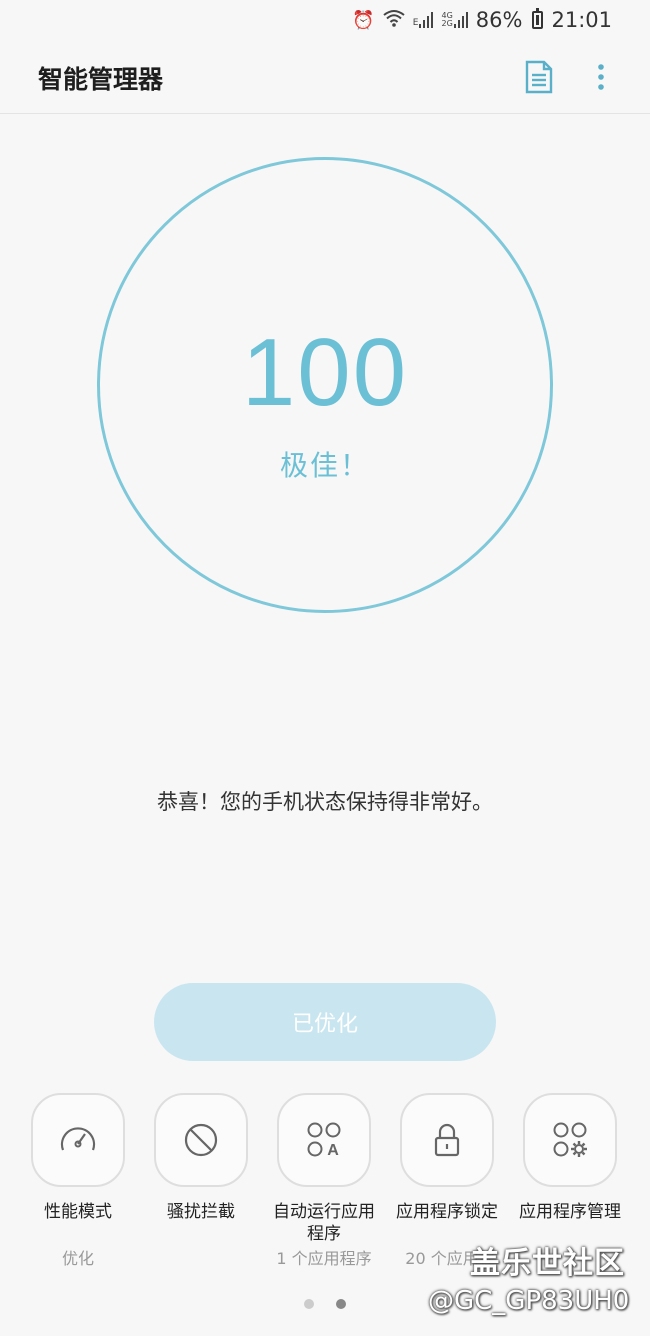 This screenshot has width=650, height=1336. I want to click on status-bar: ⏰ E 4G 2G 86% 21:01, so click(325, 20).